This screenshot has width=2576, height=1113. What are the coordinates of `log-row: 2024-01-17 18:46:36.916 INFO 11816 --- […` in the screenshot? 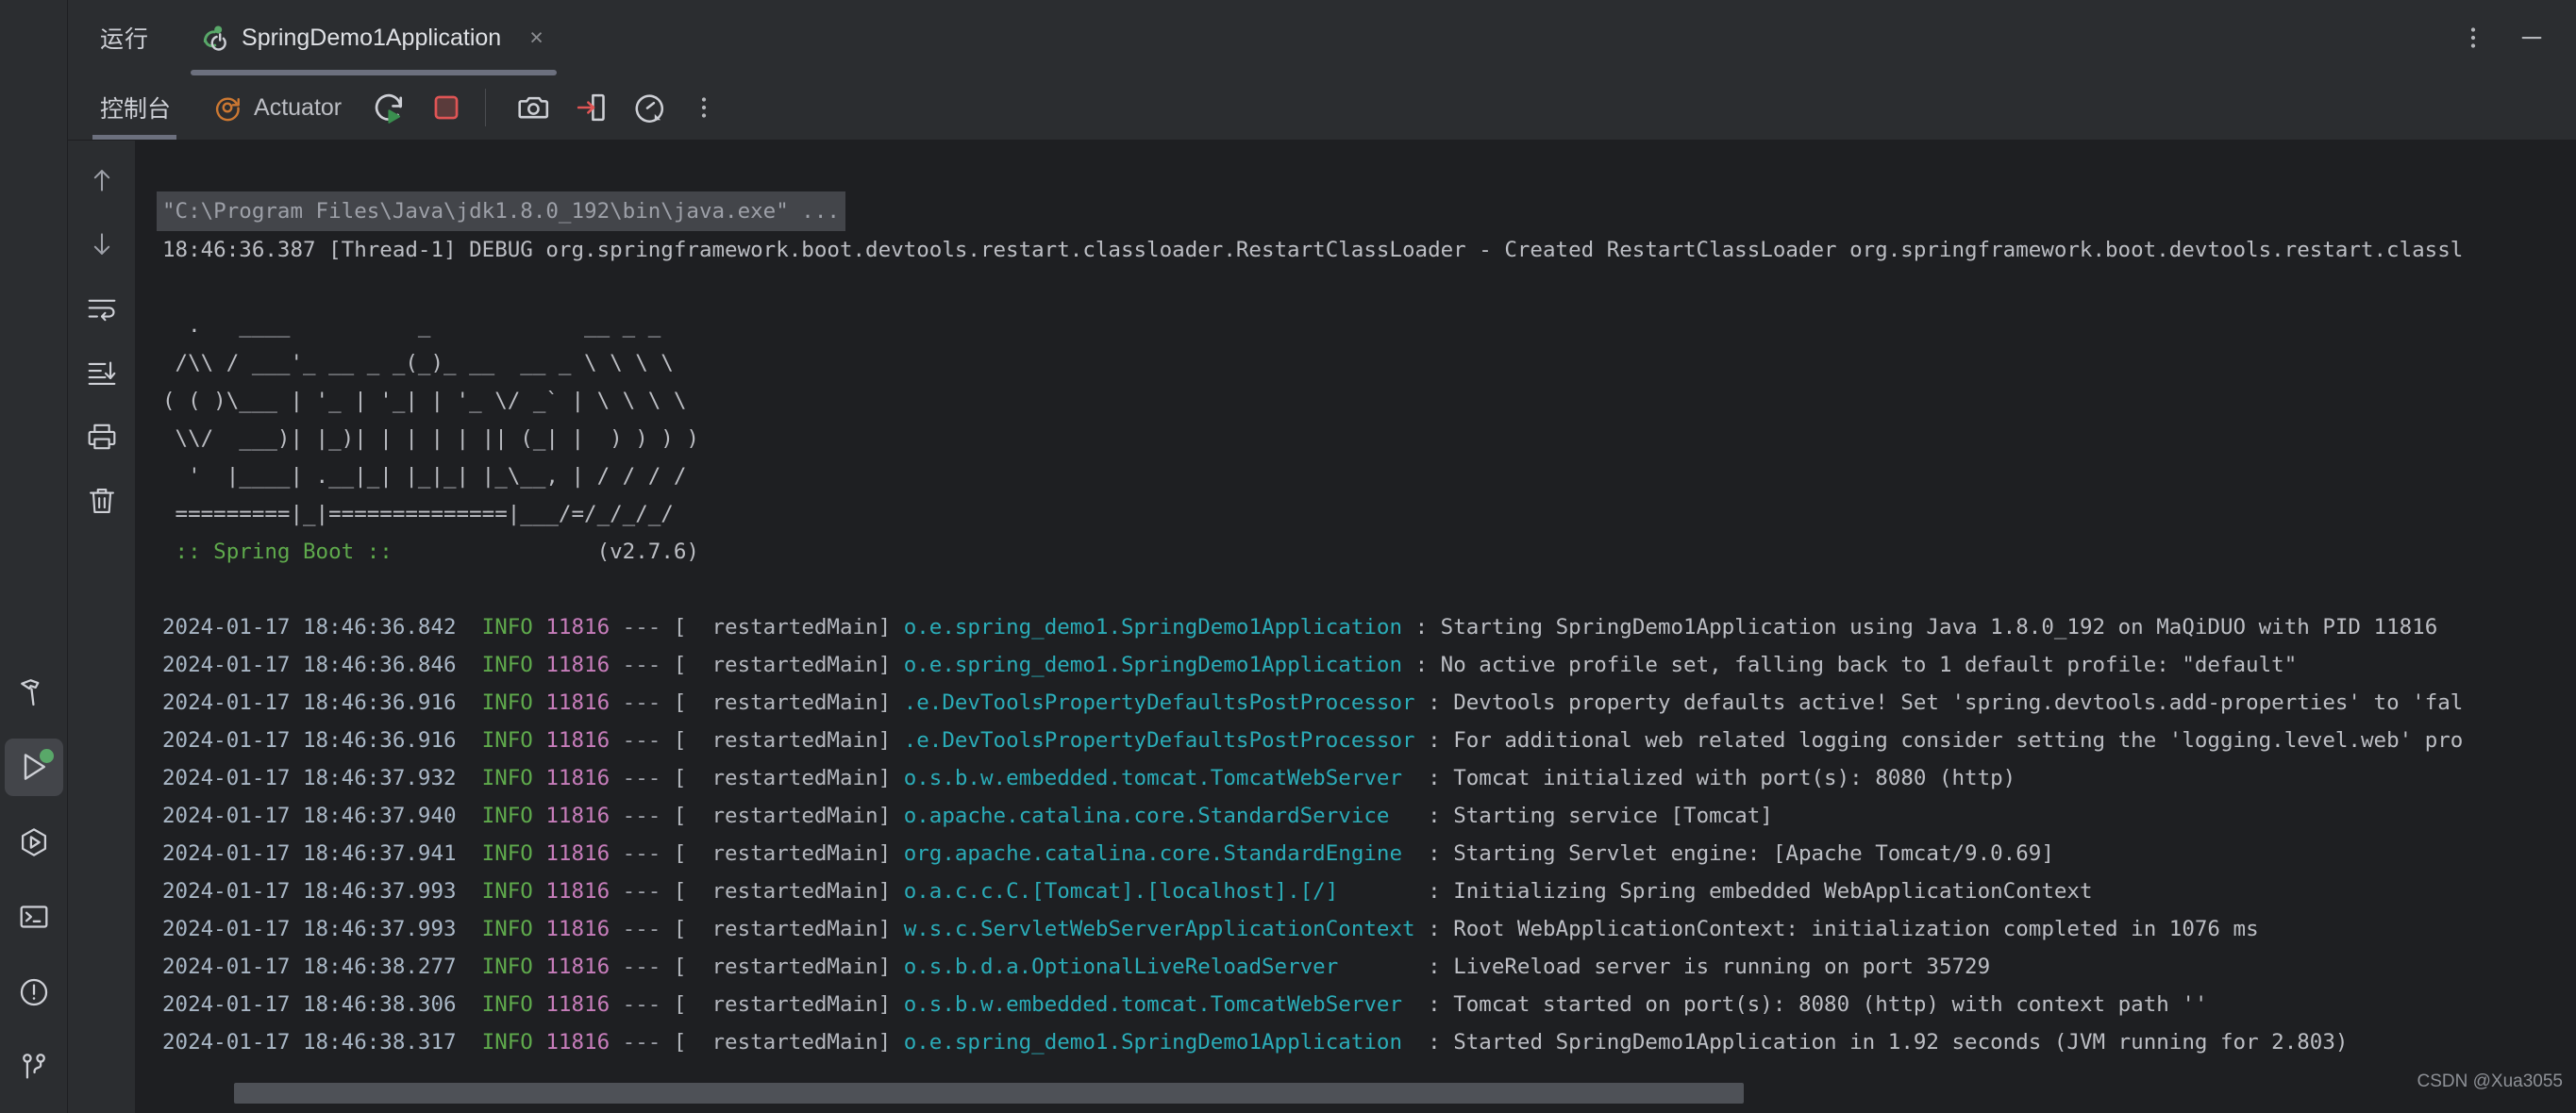 It's located at (1312, 702).